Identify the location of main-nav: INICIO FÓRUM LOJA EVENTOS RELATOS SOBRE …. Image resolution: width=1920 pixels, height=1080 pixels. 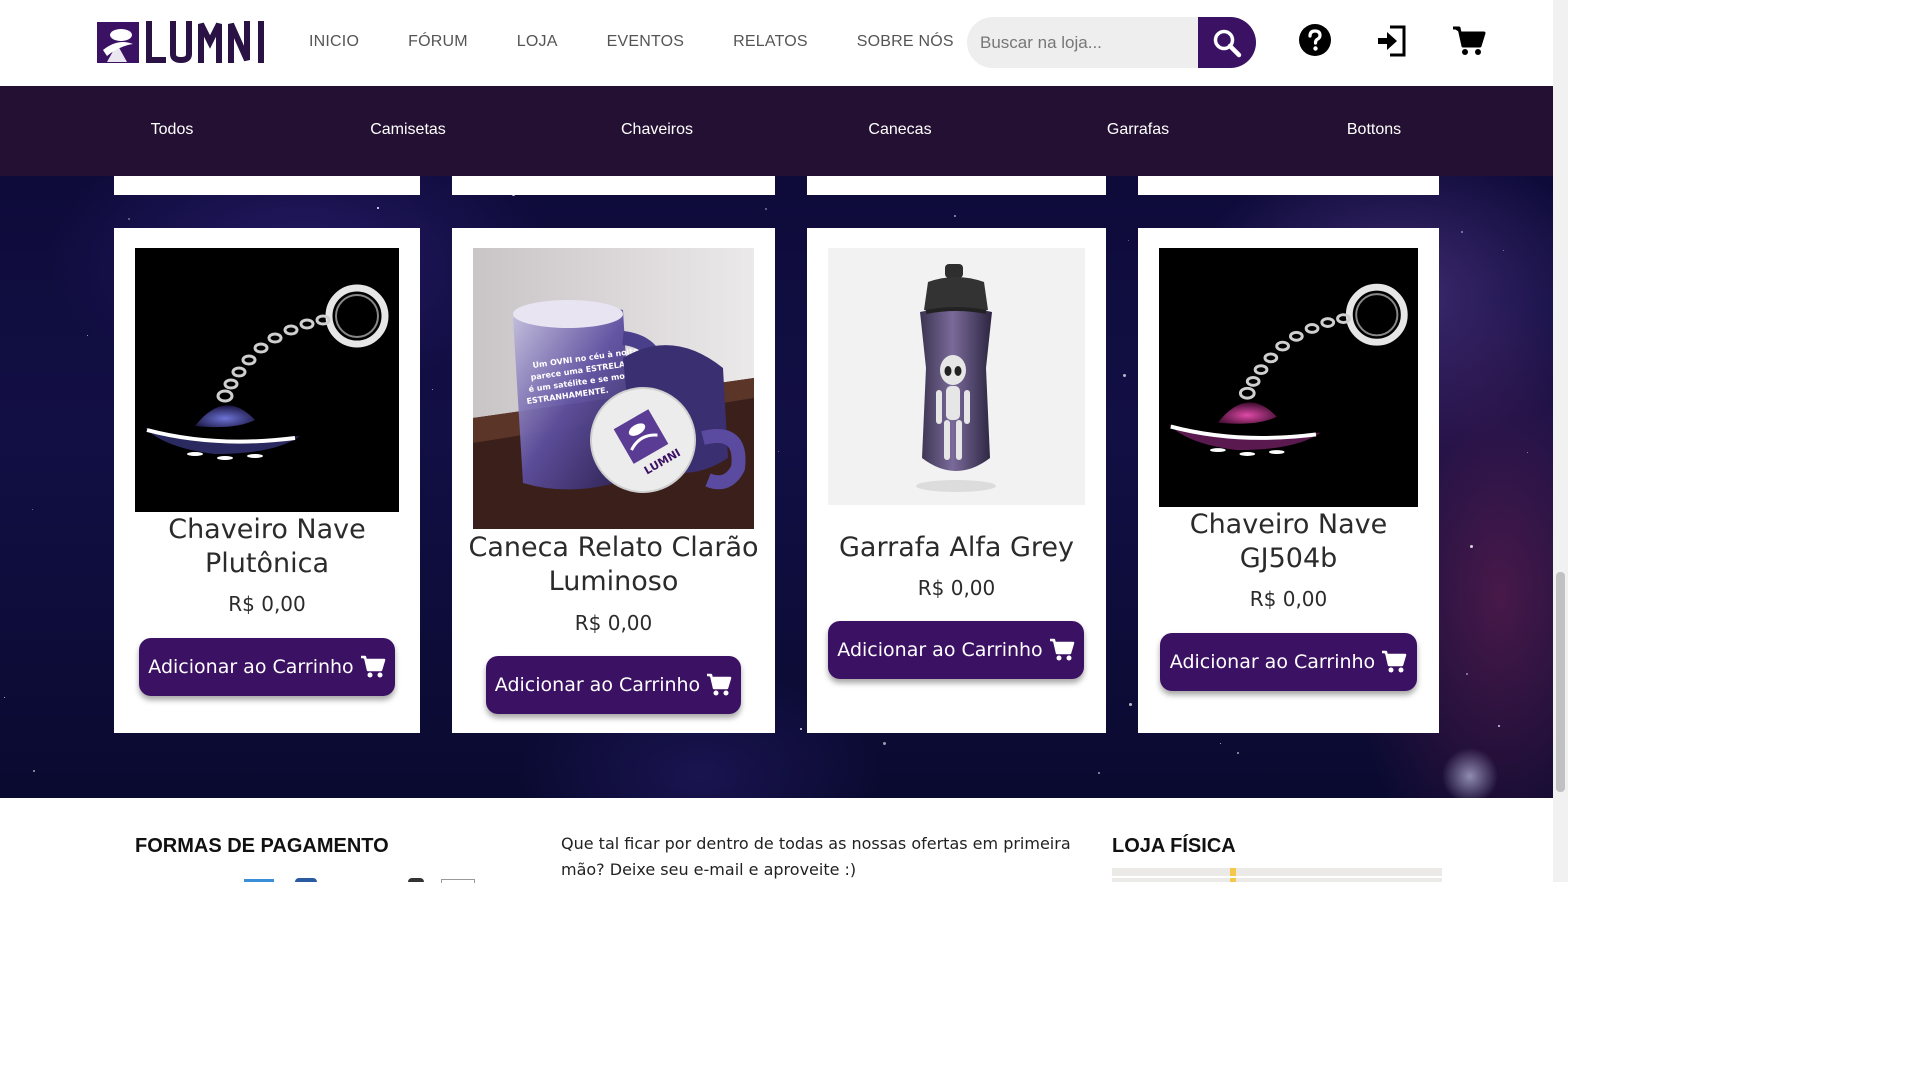
(656, 42).